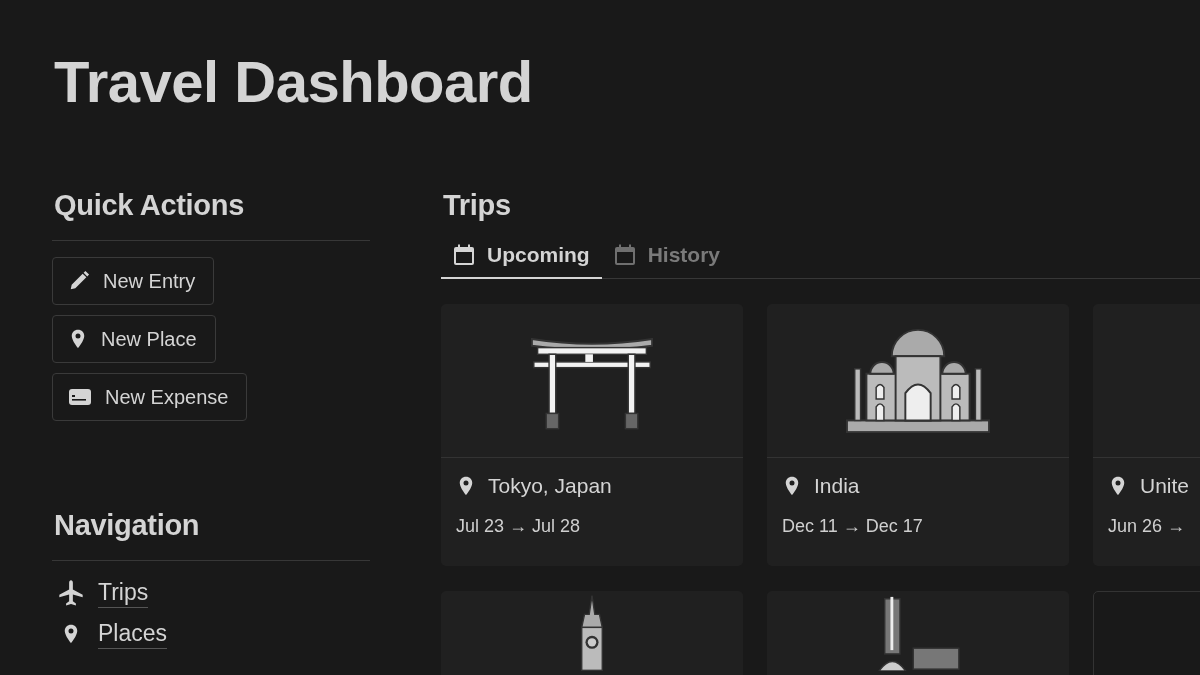 This screenshot has height=675, width=1200. What do you see at coordinates (837, 486) in the screenshot?
I see `place-name: India` at bounding box center [837, 486].